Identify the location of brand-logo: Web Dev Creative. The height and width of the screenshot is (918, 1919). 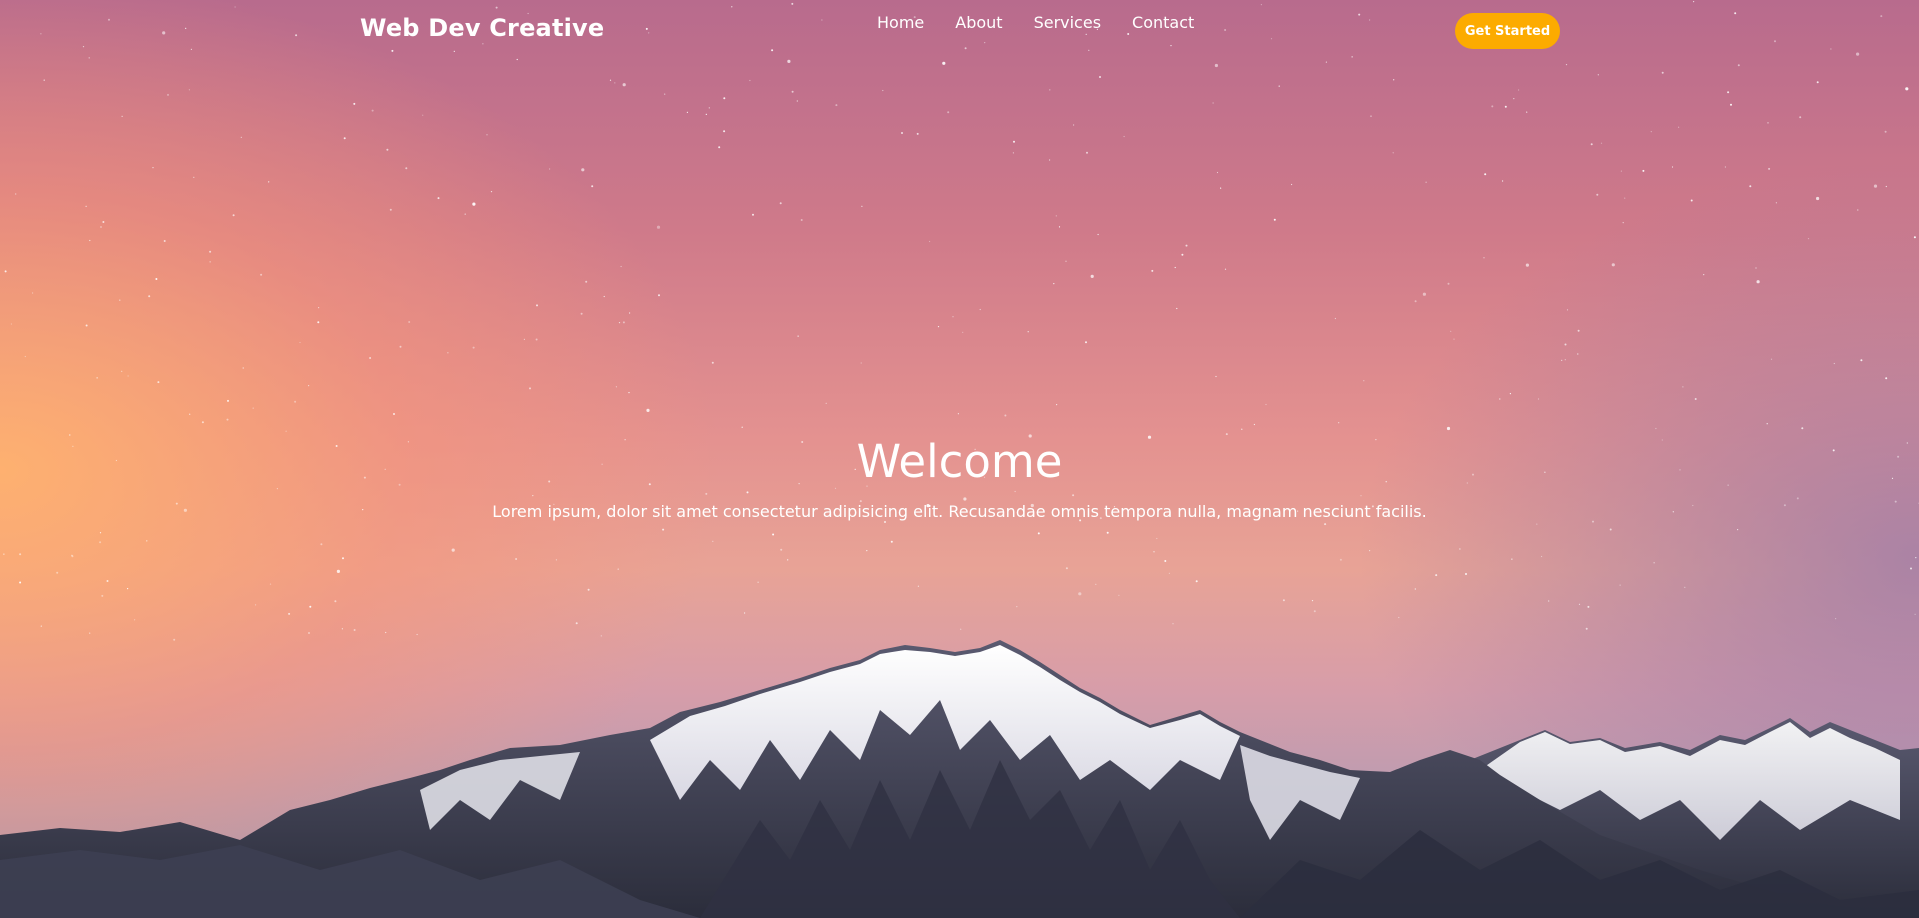
(482, 28).